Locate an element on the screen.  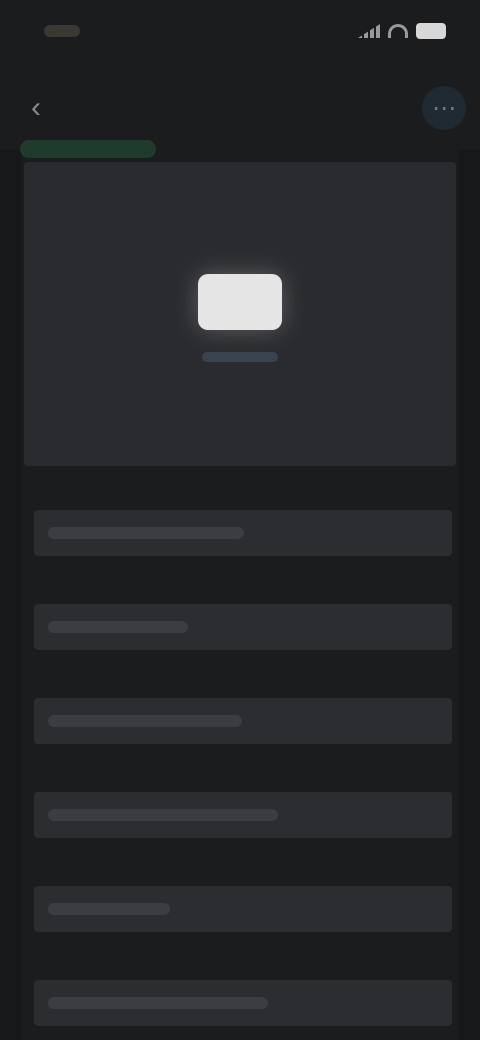
back-button: ‹ is located at coordinates (36, 108).